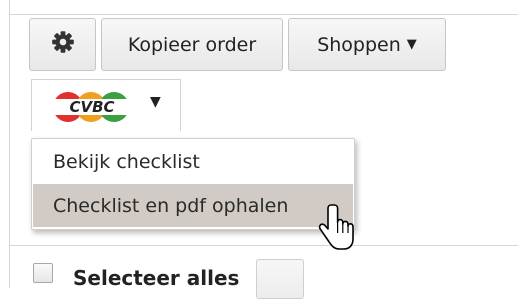  Describe the element at coordinates (126, 161) in the screenshot. I see `menu-item-label: Bekijk checklist` at that location.